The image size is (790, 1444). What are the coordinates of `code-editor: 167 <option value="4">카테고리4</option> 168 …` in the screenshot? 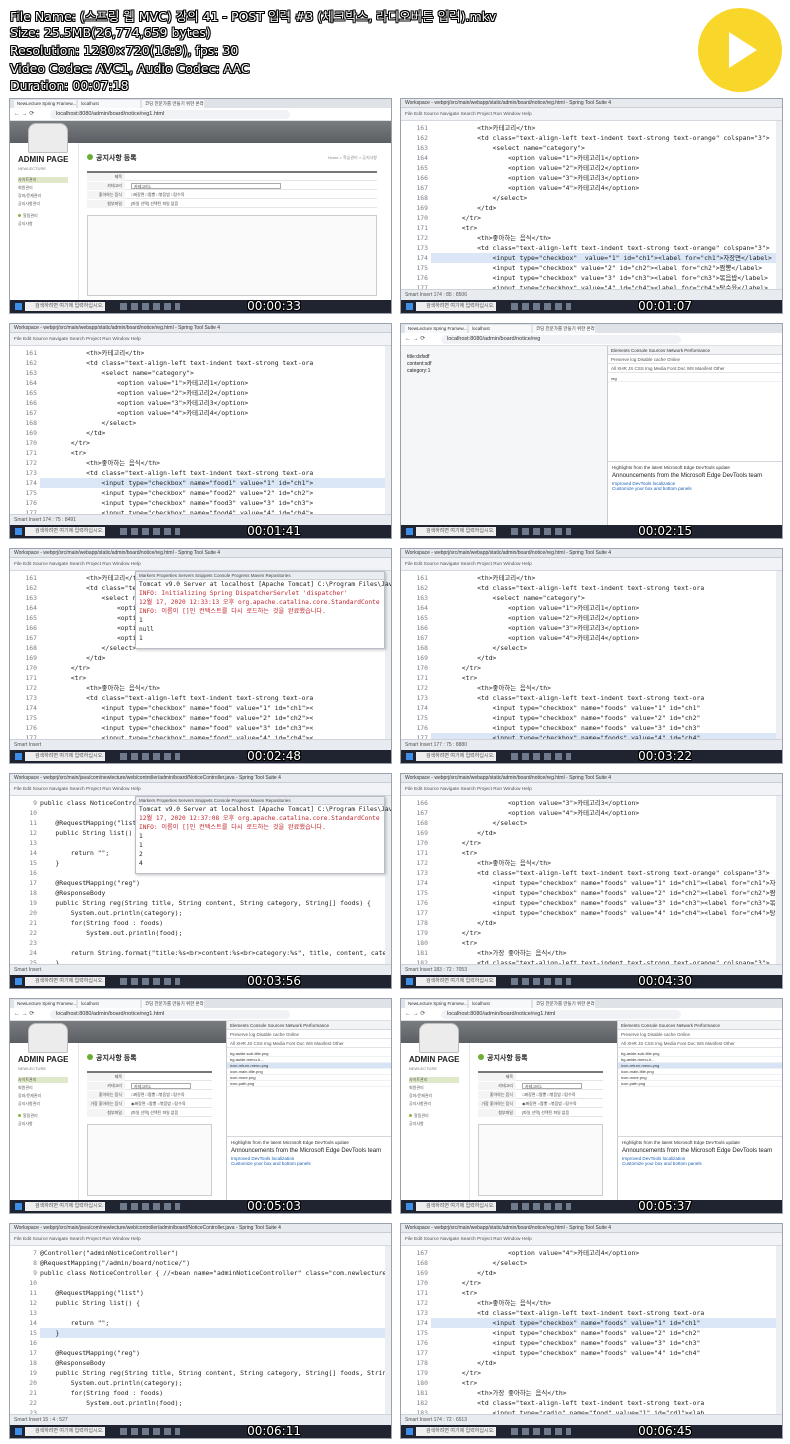 It's located at (588, 1330).